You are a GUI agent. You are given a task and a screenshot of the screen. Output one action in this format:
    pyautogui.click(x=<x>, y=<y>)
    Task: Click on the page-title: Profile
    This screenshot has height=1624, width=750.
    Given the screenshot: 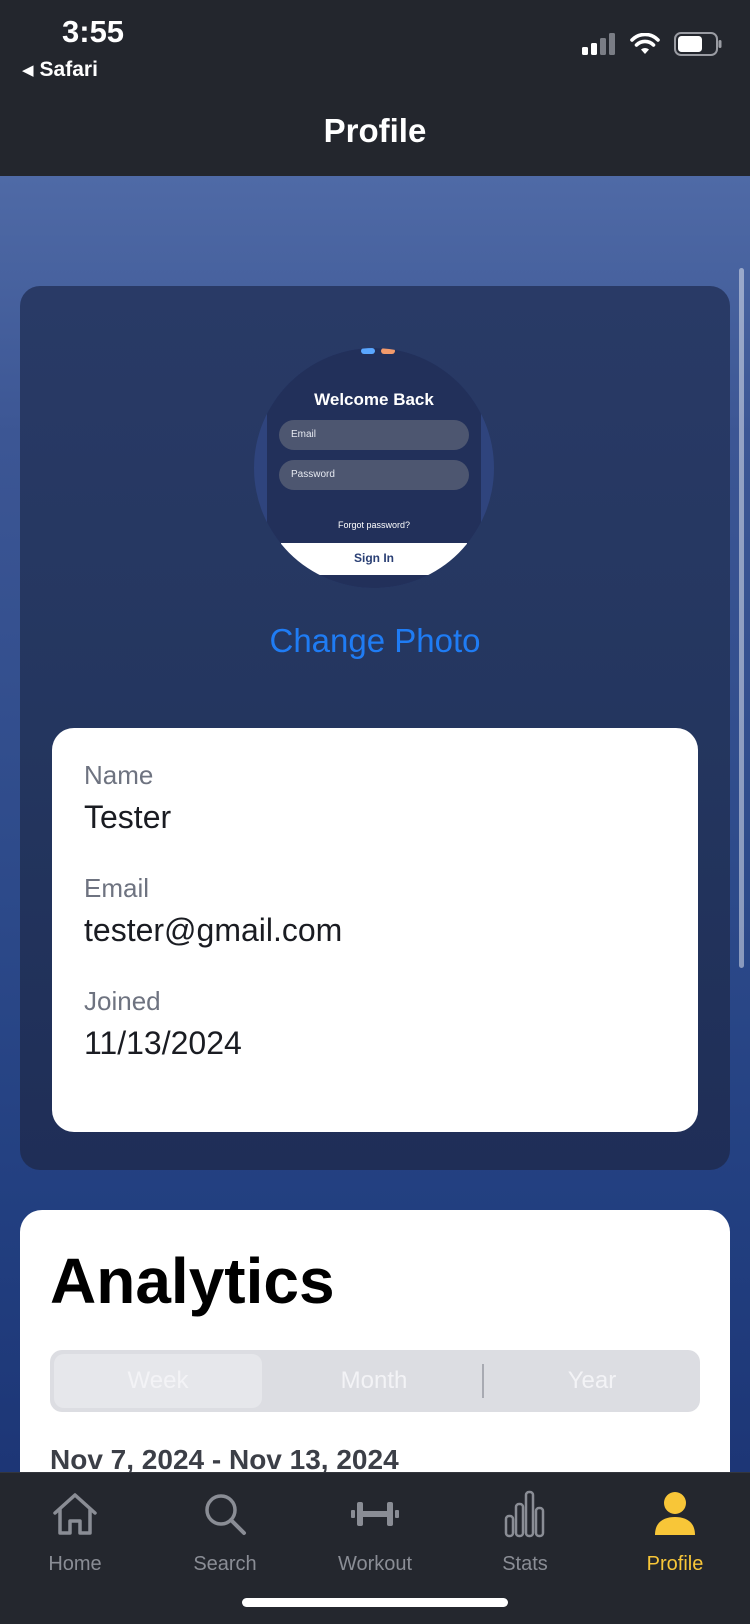 What is the action you would take?
    pyautogui.click(x=375, y=130)
    